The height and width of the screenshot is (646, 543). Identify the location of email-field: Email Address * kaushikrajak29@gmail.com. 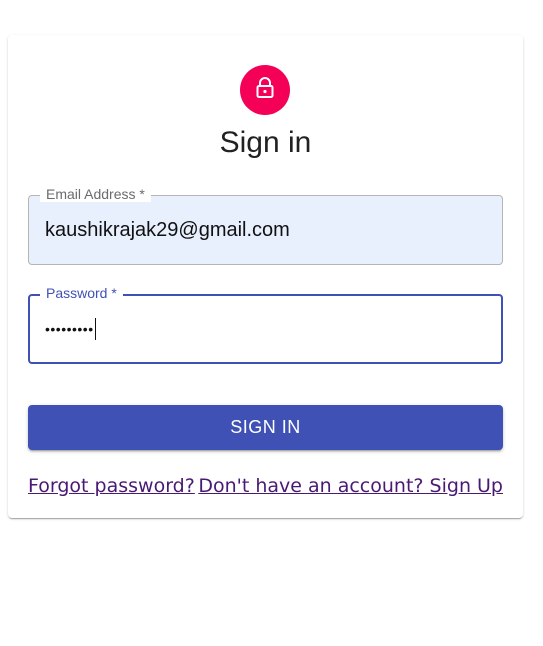
(265, 225).